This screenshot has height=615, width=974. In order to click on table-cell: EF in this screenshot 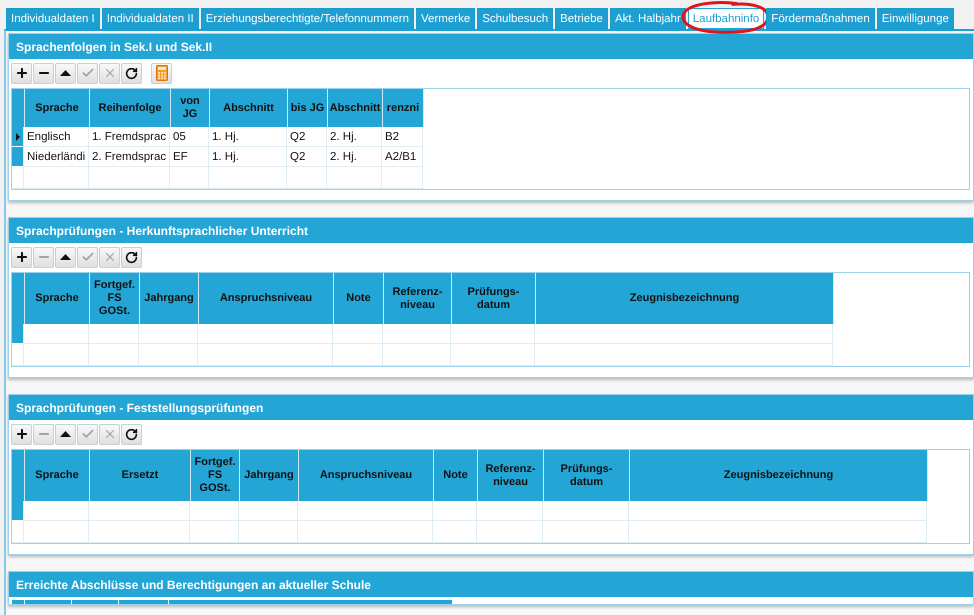, I will do `click(189, 157)`.